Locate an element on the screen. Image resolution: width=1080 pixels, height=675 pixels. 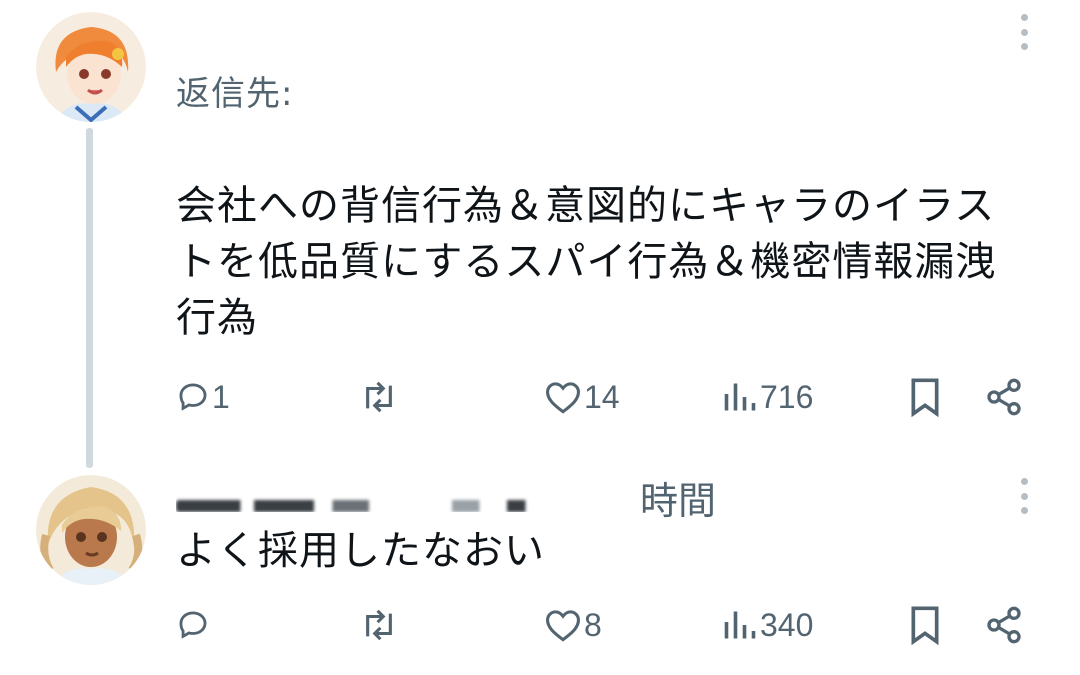
reply-button: 1 is located at coordinates (203, 397).